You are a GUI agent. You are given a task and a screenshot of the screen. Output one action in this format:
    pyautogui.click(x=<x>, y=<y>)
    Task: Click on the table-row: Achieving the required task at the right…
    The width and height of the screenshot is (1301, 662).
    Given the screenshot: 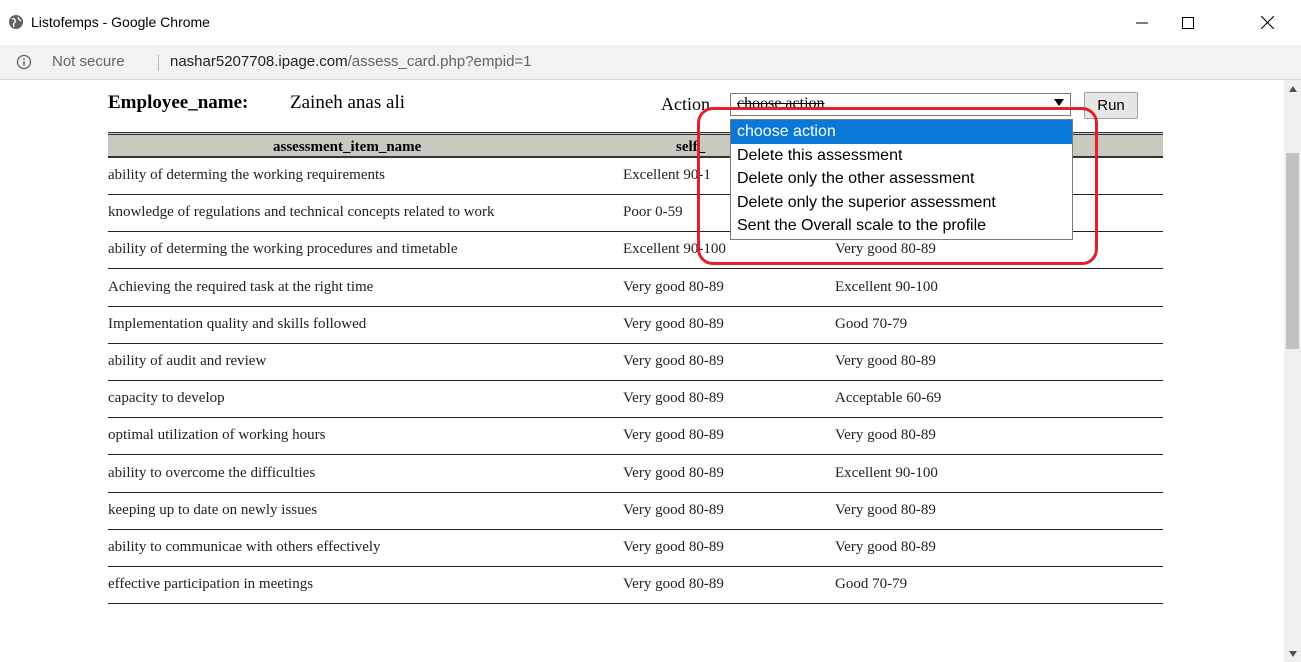 What is the action you would take?
    pyautogui.click(x=635, y=288)
    